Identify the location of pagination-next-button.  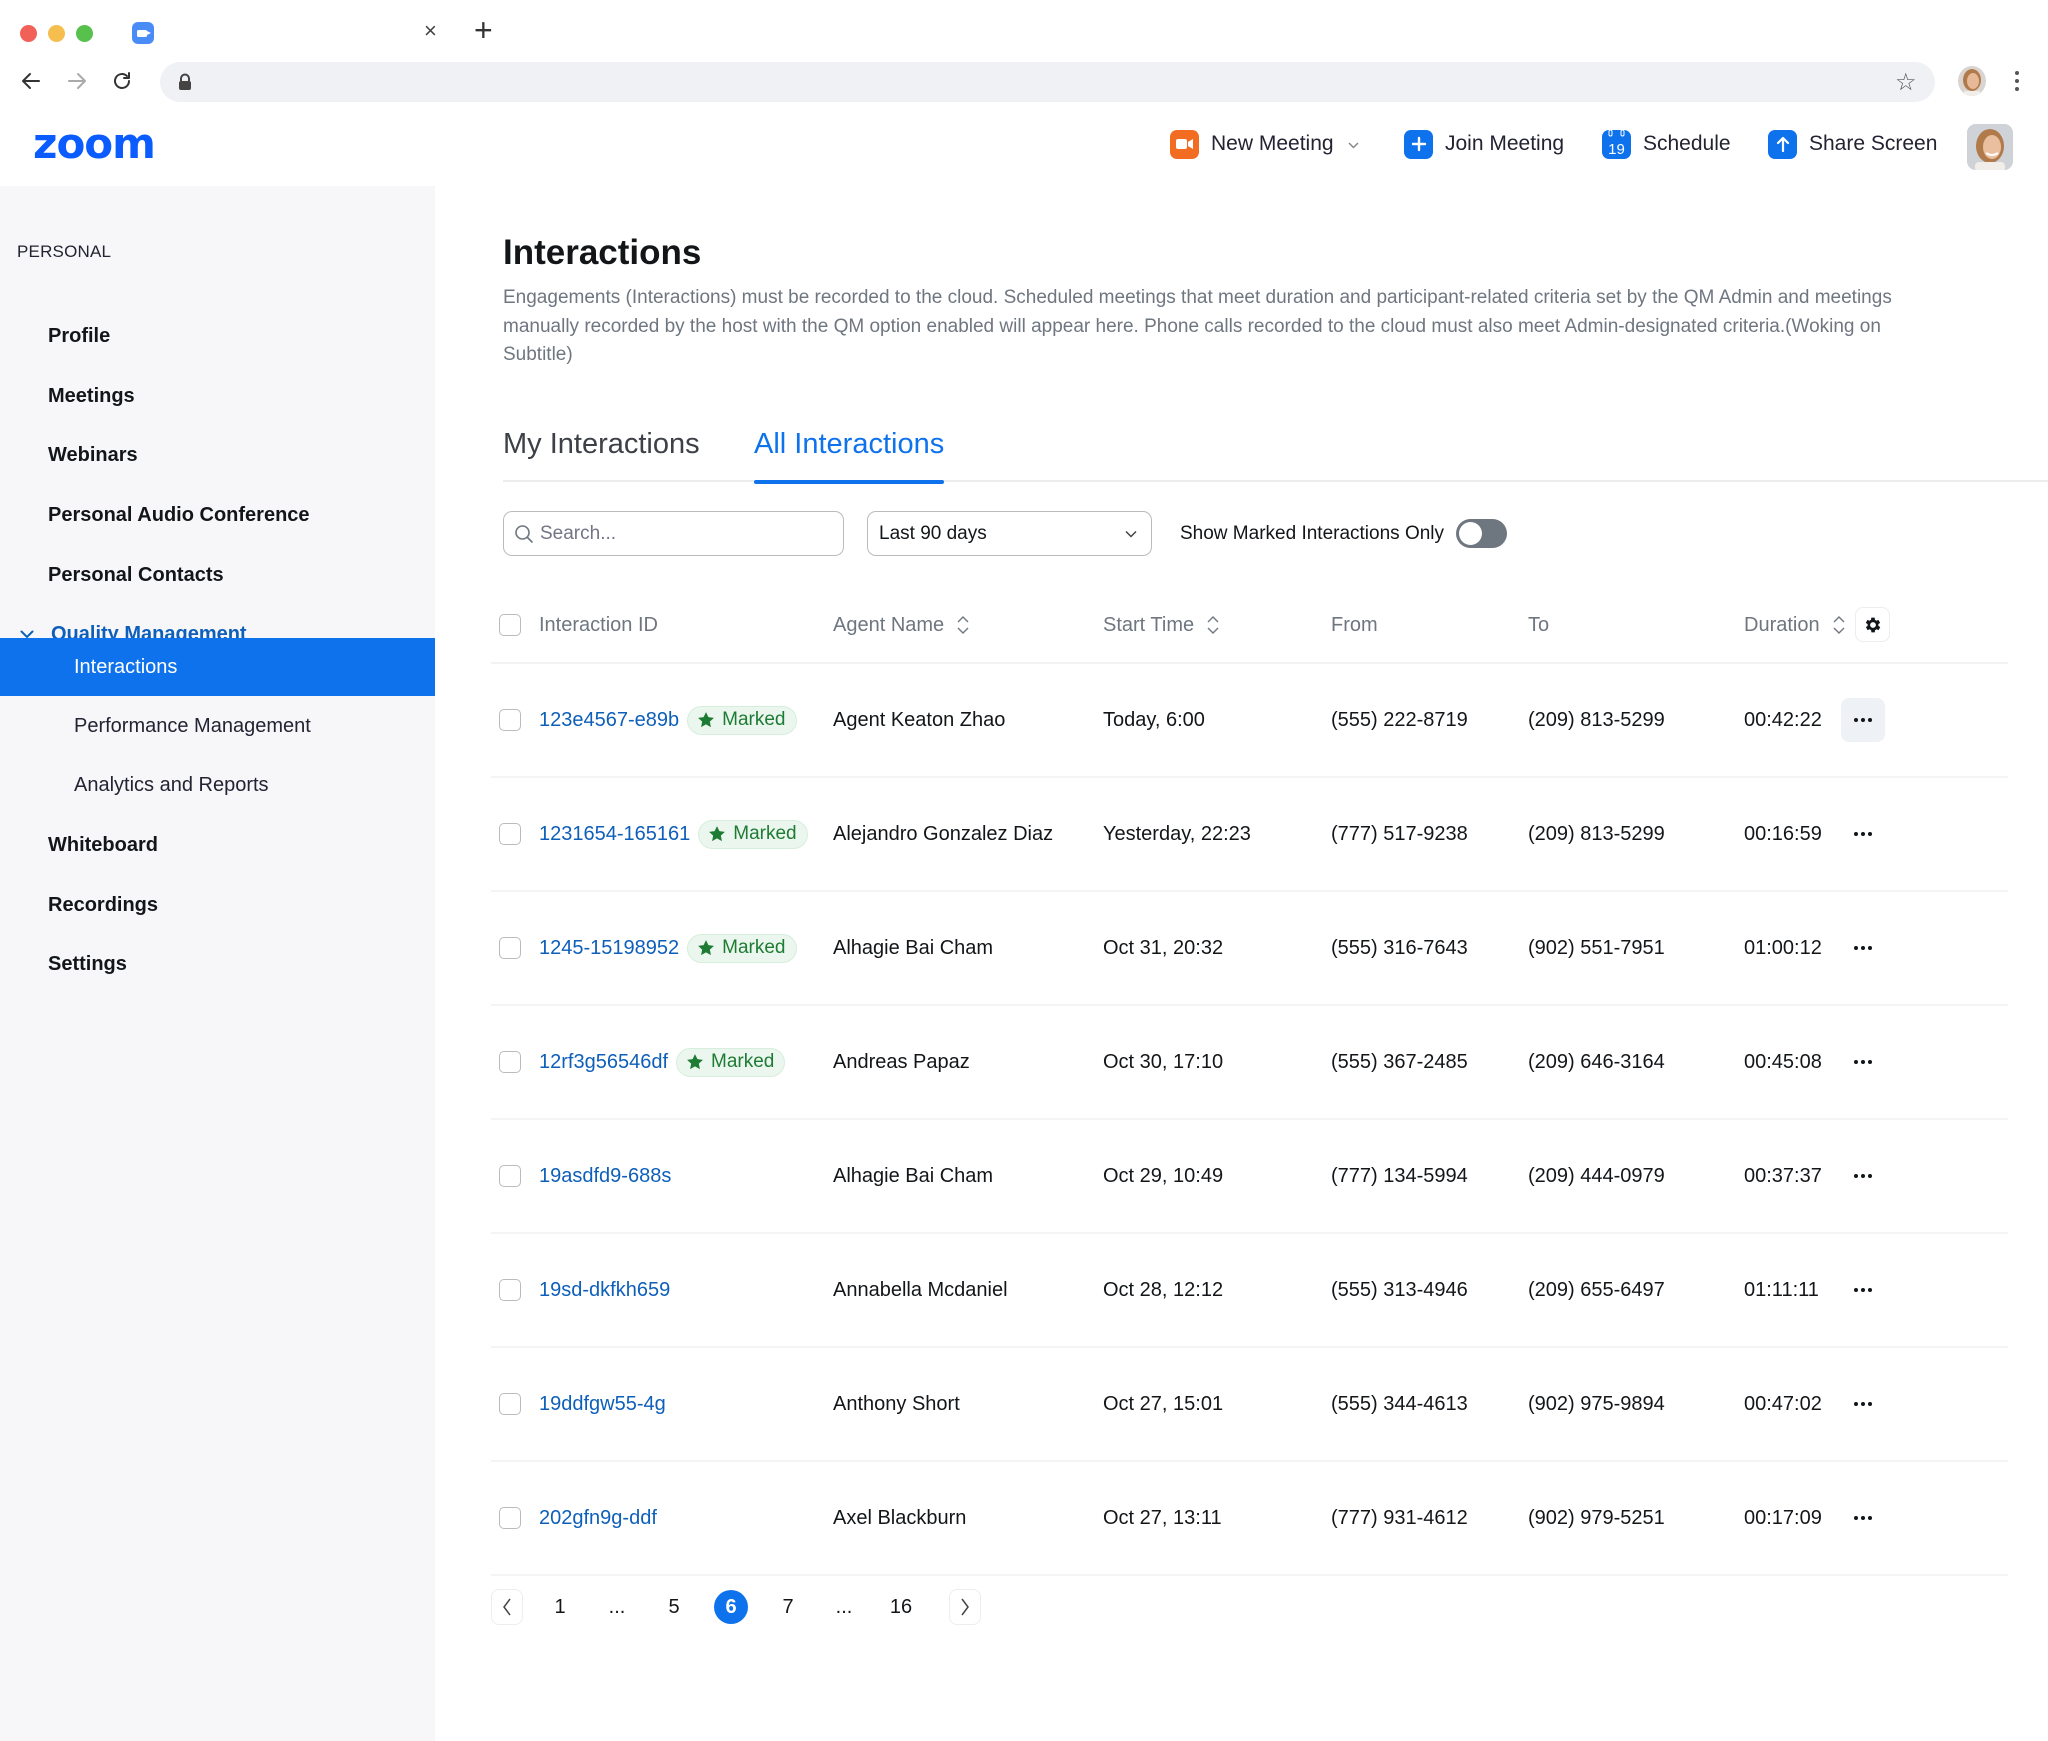
(965, 1607).